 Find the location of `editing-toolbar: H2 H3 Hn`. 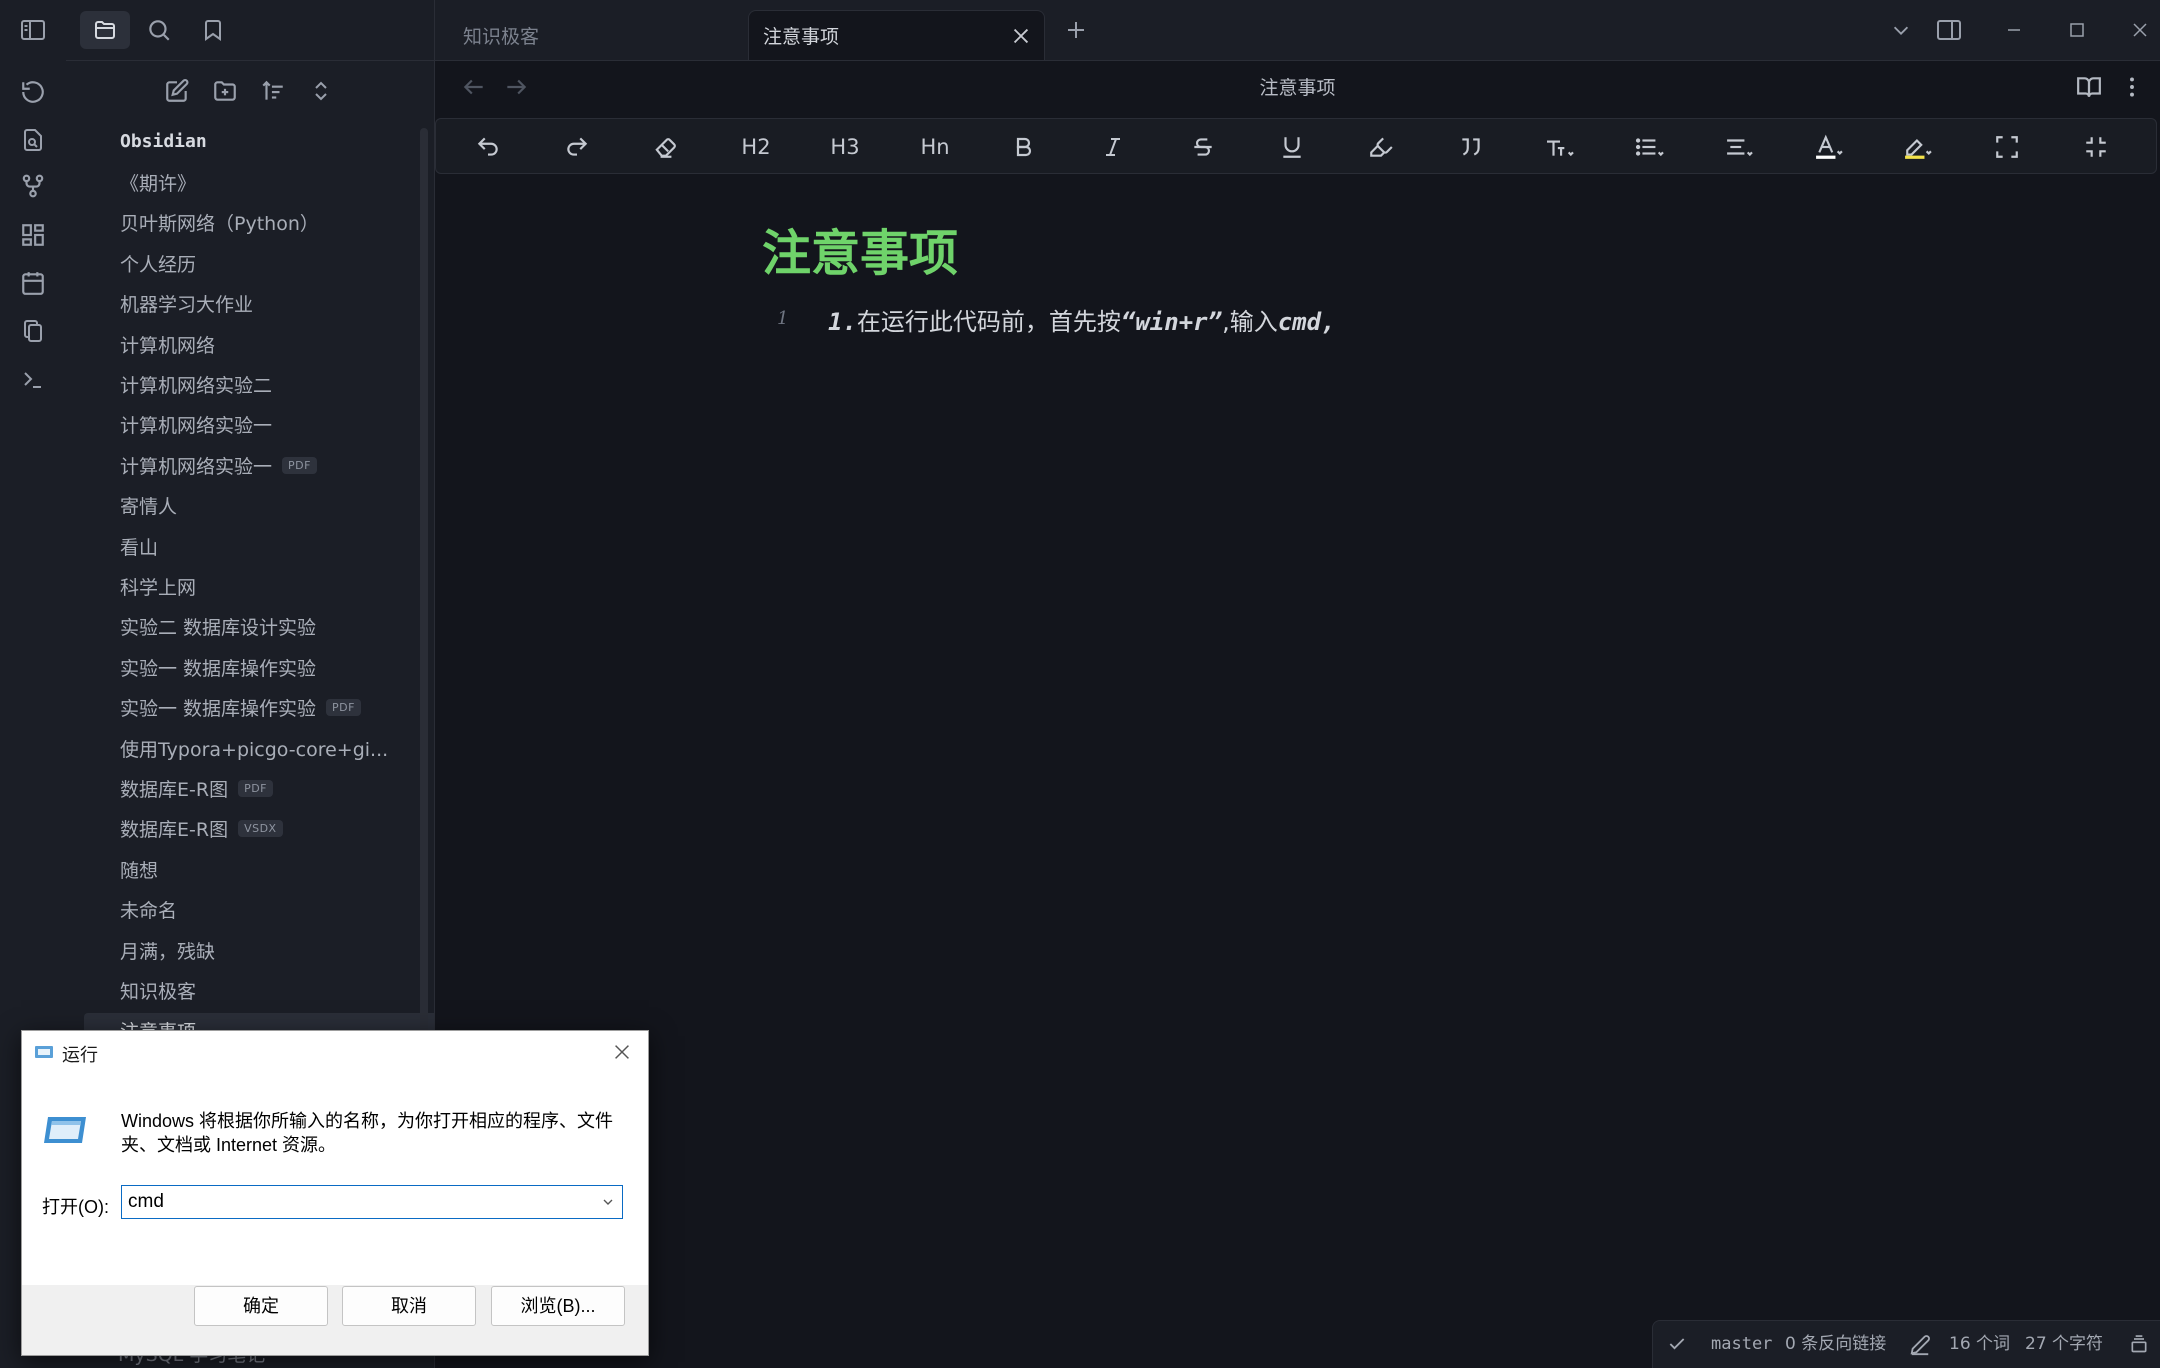

editing-toolbar: H2 H3 Hn is located at coordinates (1296, 146).